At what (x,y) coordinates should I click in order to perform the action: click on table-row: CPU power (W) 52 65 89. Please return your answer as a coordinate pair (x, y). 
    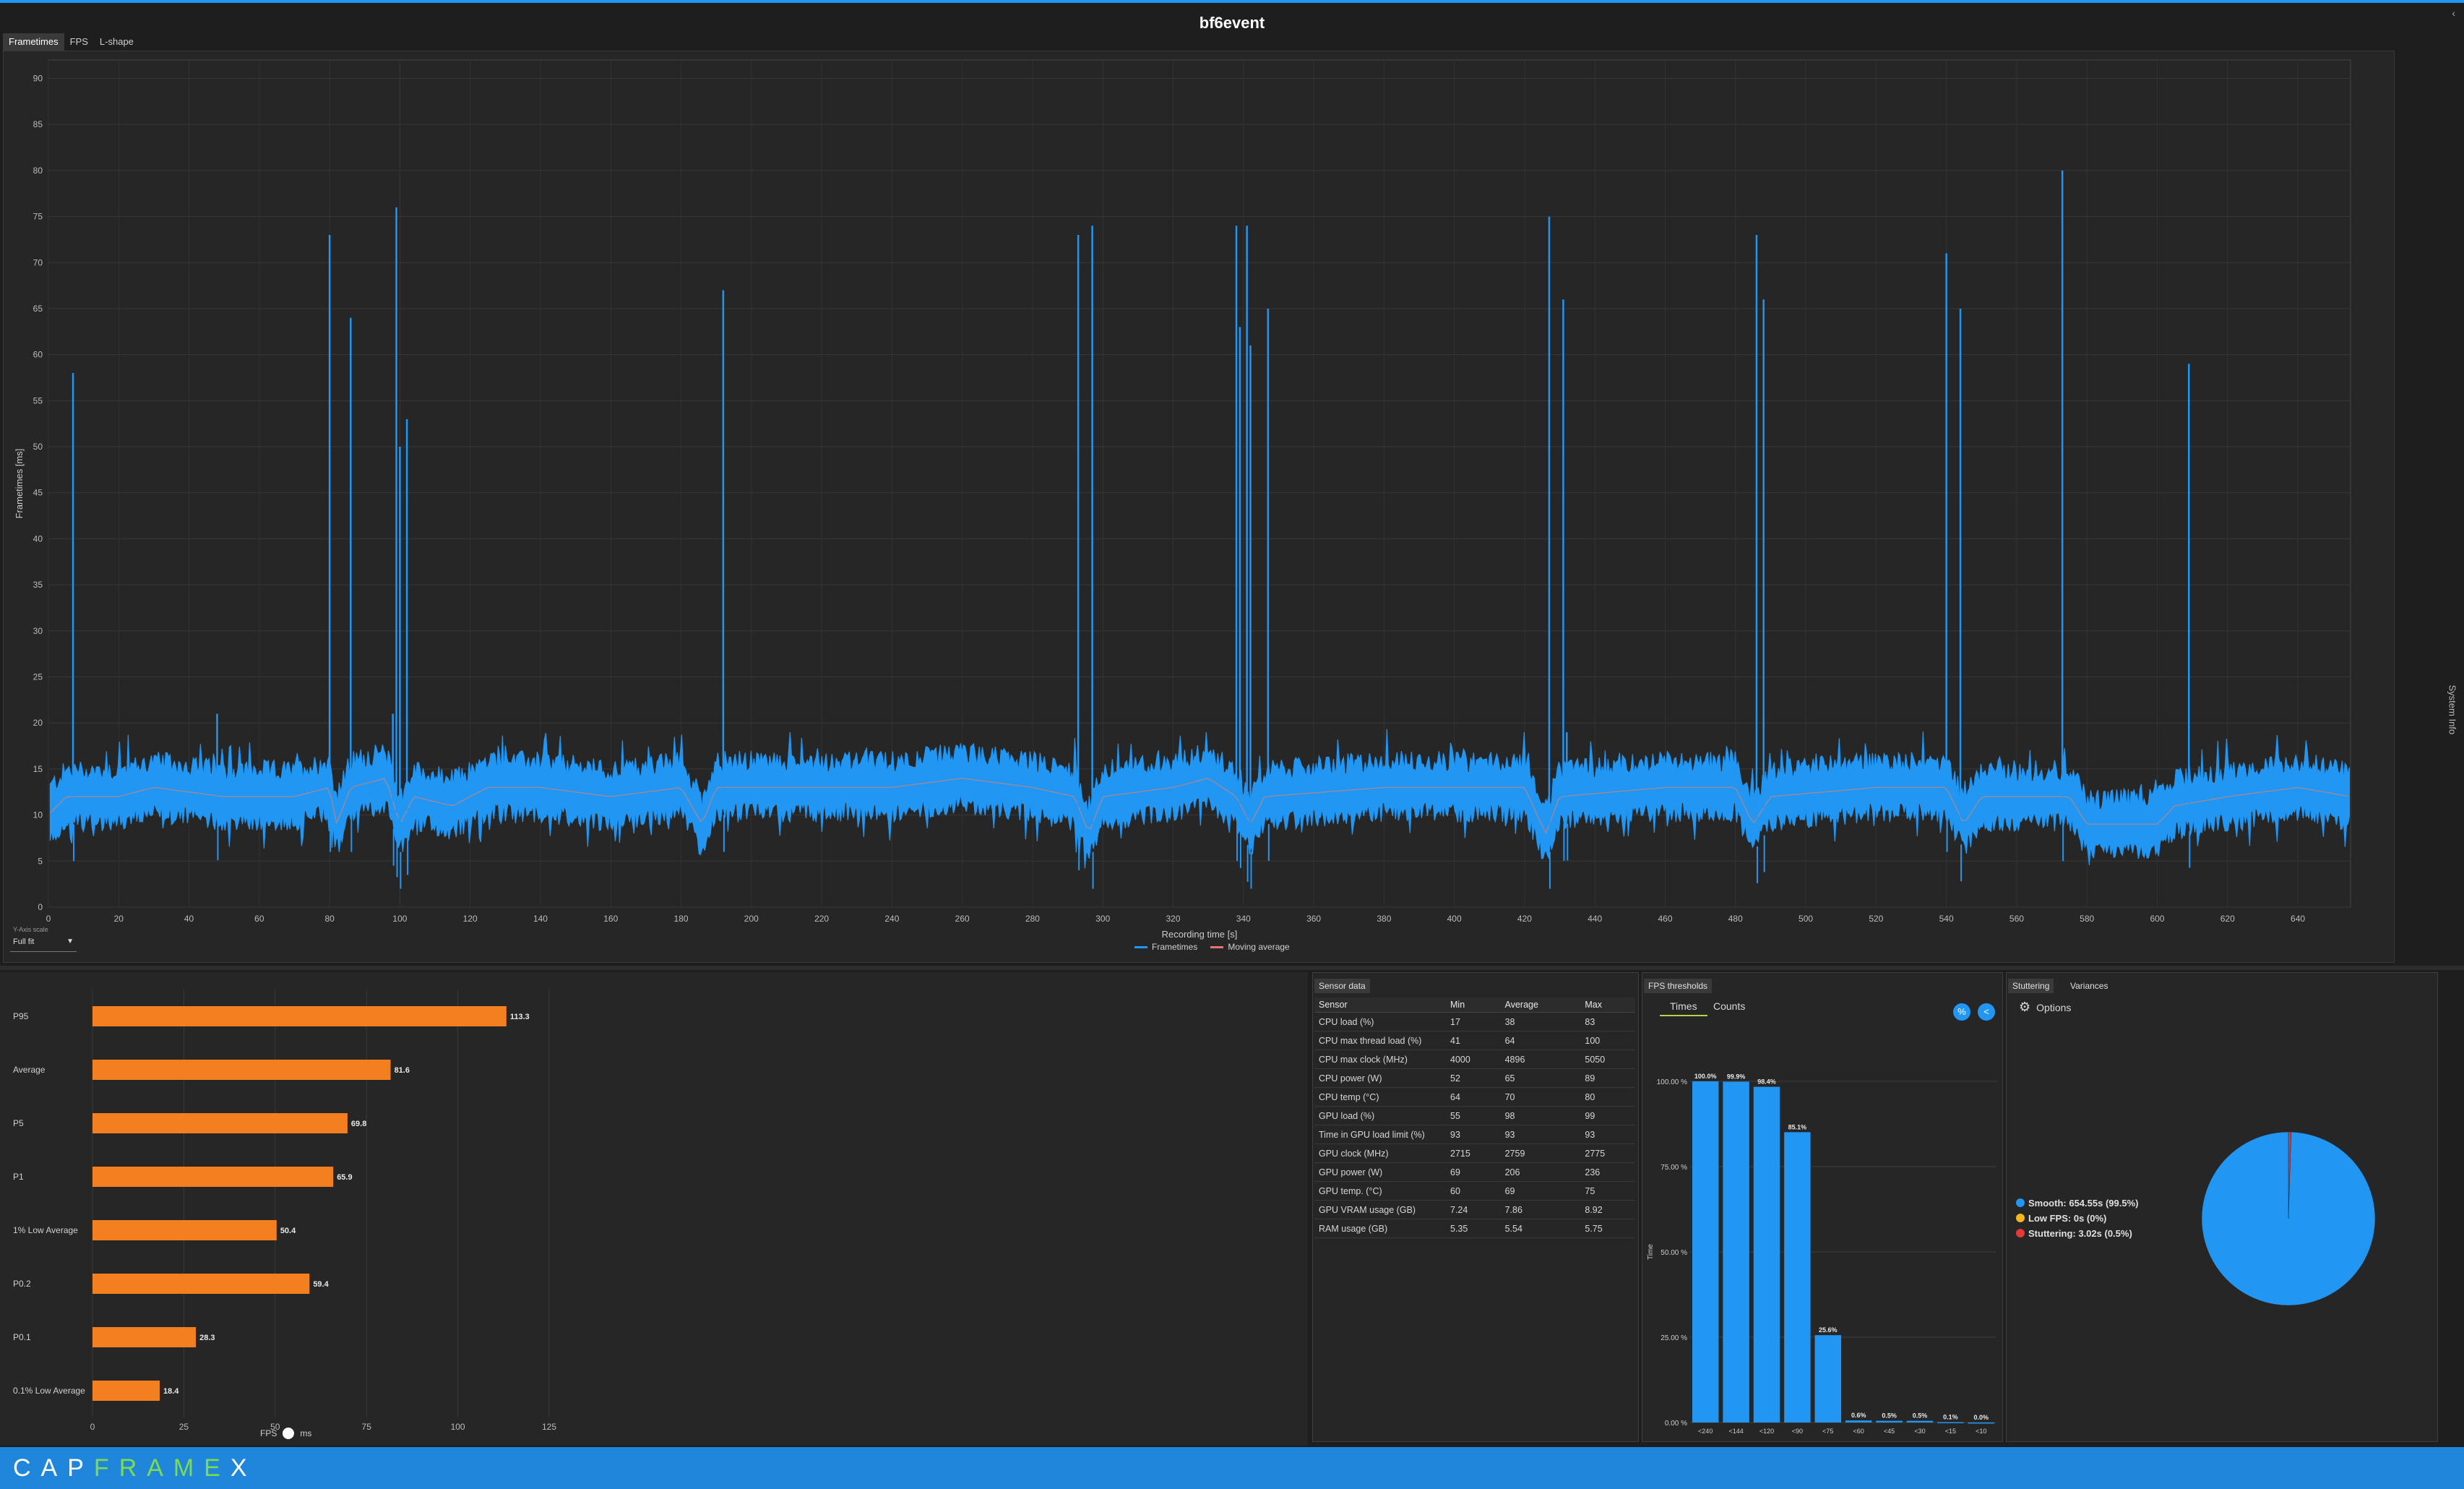
    Looking at the image, I should click on (1474, 1078).